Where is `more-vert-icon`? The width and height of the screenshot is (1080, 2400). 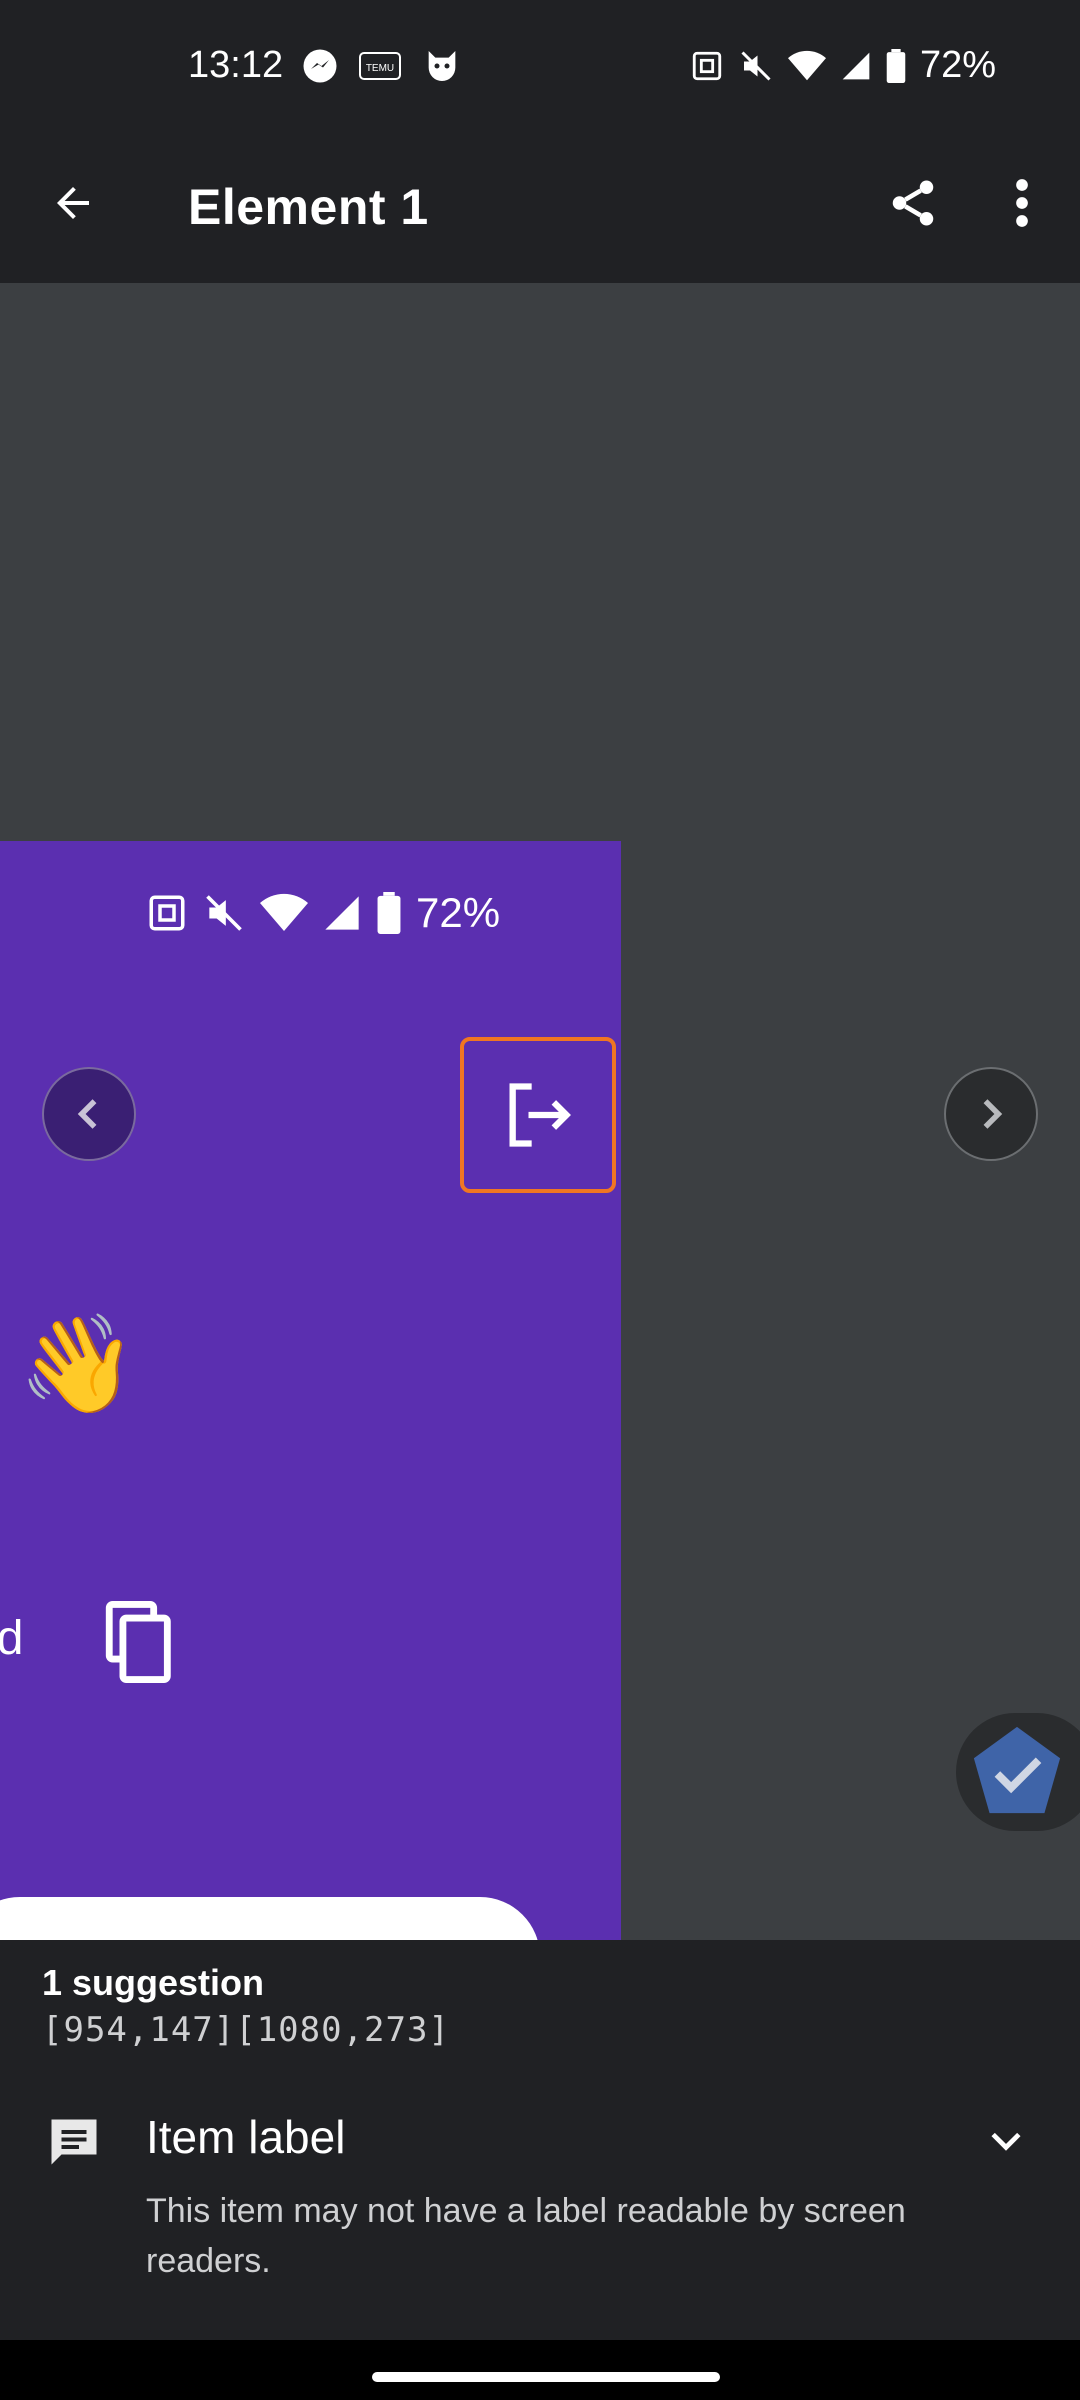 more-vert-icon is located at coordinates (1022, 203).